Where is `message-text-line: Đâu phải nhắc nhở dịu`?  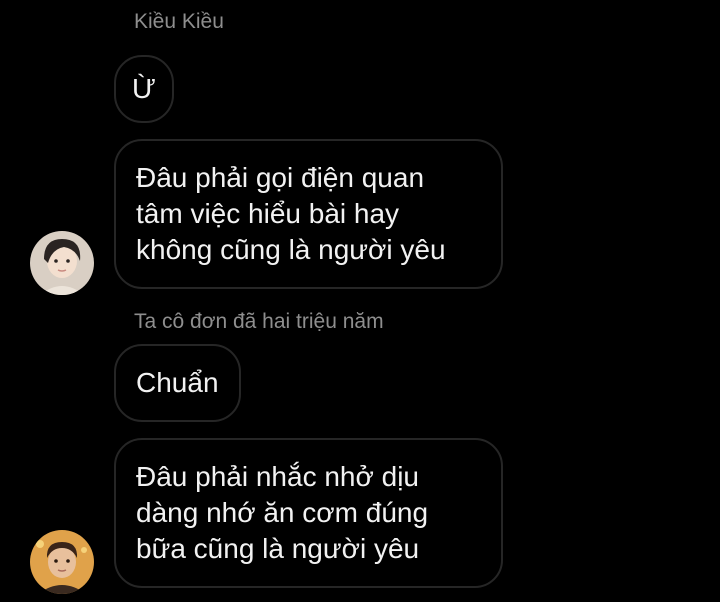
message-text-line: Đâu phải nhắc nhở dịu is located at coordinates (278, 476).